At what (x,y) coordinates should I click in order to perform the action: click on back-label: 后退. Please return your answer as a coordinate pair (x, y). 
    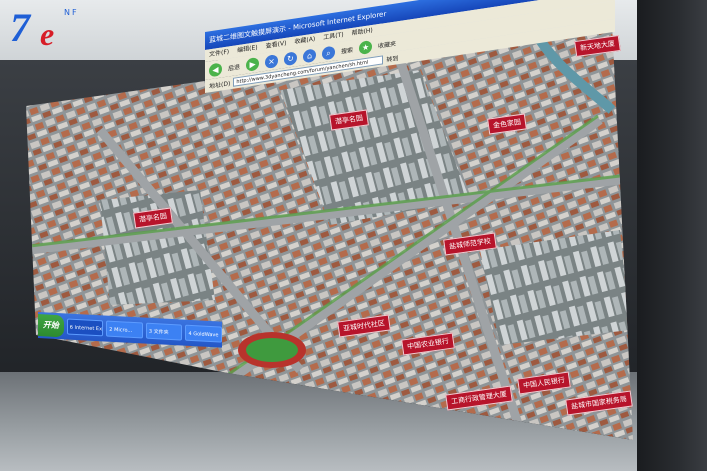
    Looking at the image, I should click on (234, 66).